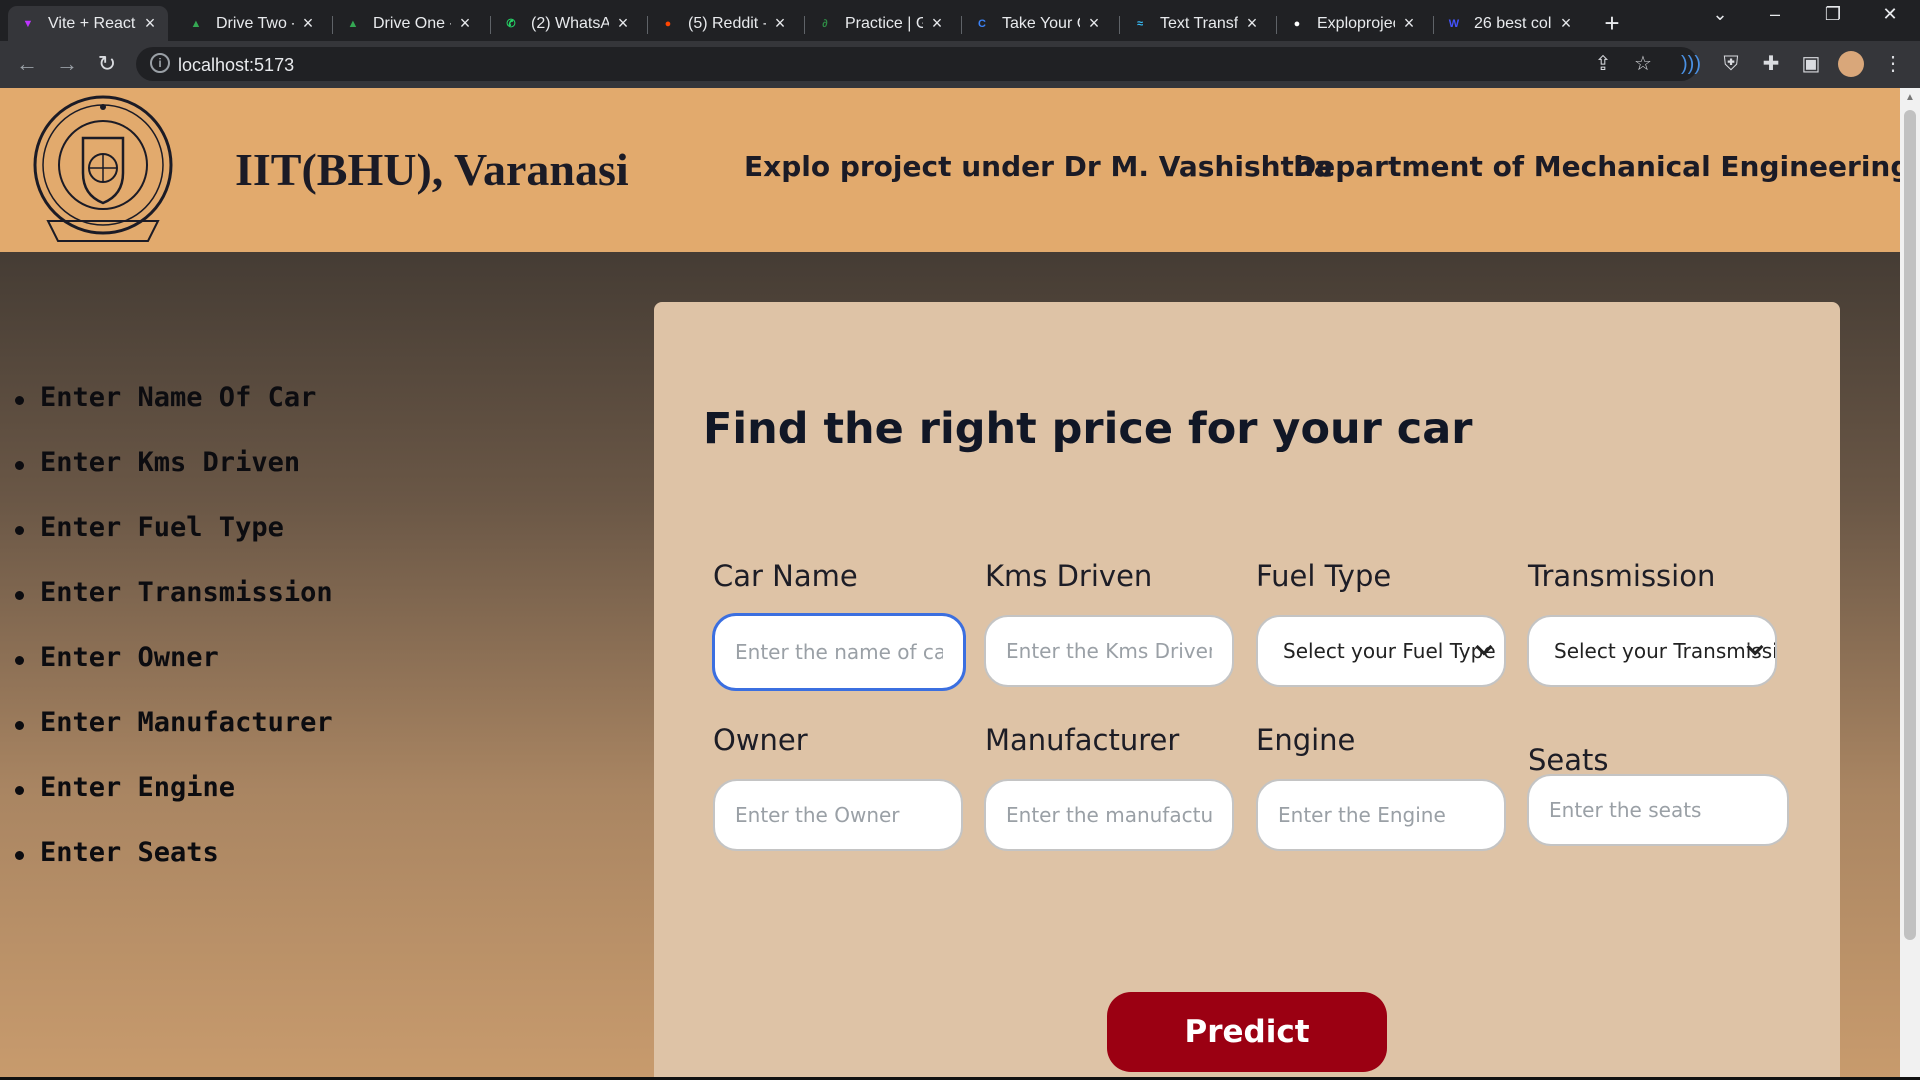 This screenshot has height=1080, width=1920. What do you see at coordinates (353, 23) in the screenshot?
I see `google-drive-icon: ▲` at bounding box center [353, 23].